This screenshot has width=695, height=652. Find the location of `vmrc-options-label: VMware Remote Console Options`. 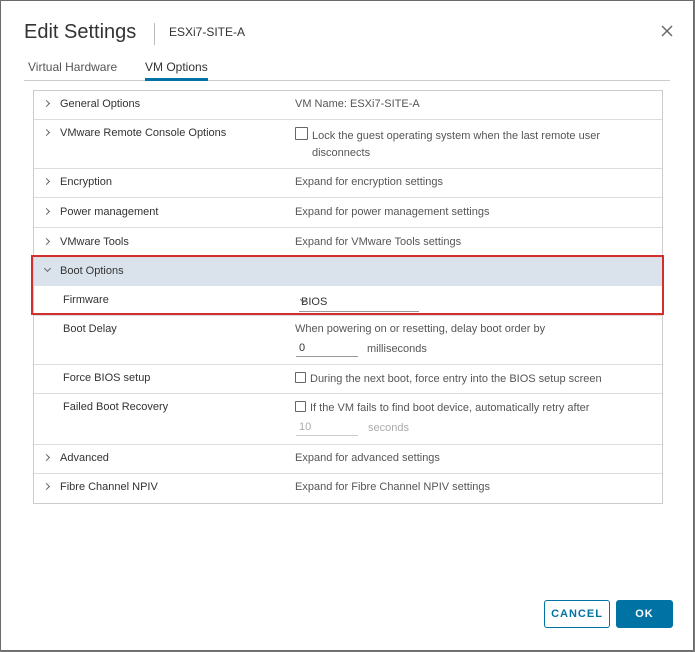

vmrc-options-label: VMware Remote Console Options is located at coordinates (143, 133).